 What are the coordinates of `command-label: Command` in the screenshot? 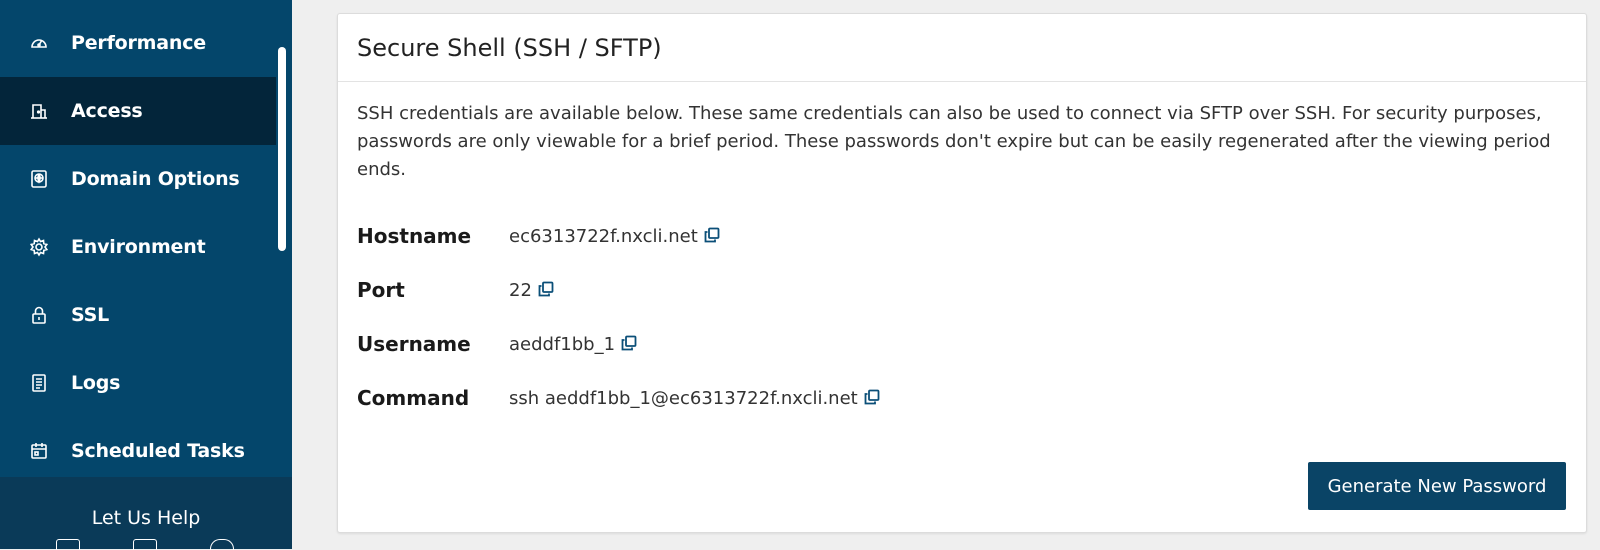 It's located at (413, 398).